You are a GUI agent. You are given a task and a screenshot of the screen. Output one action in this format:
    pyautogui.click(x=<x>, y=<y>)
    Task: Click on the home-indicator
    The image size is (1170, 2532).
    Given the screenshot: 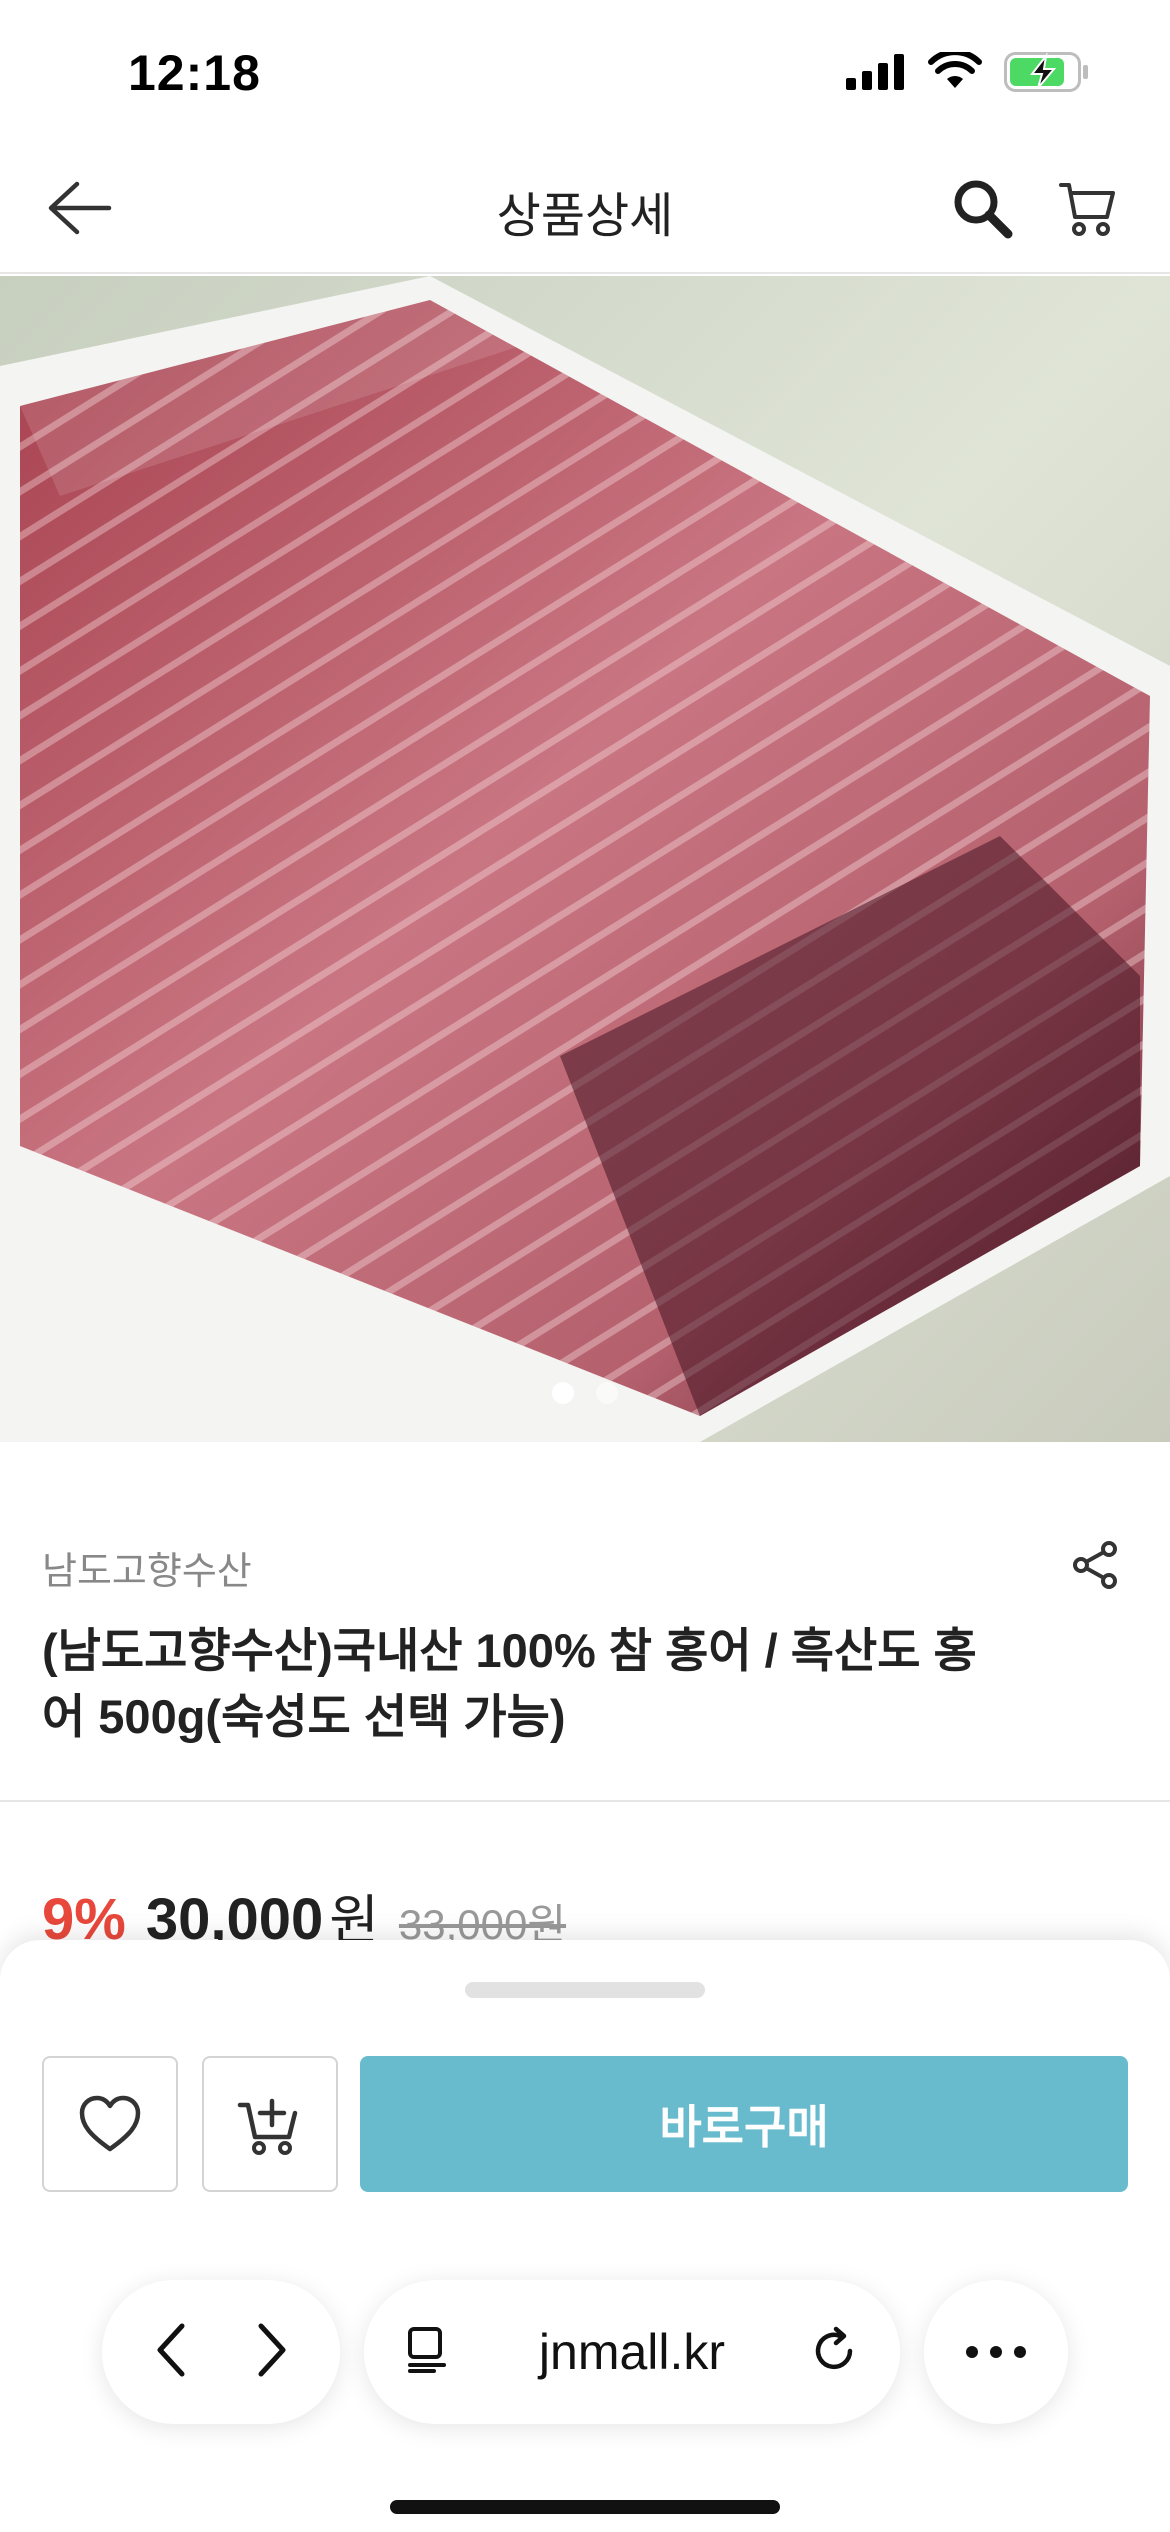 What is the action you would take?
    pyautogui.click(x=585, y=2507)
    